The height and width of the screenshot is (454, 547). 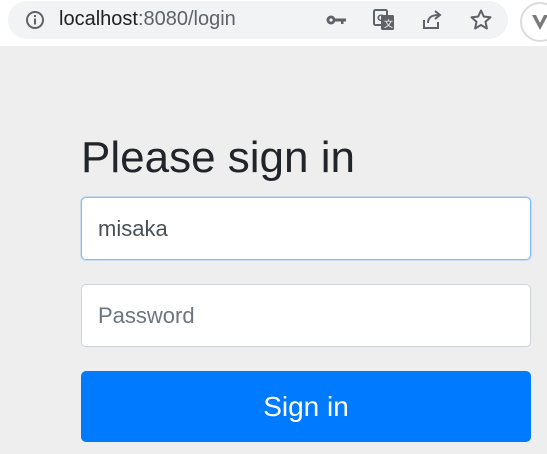 What do you see at coordinates (432, 20) in the screenshot?
I see `share-icon` at bounding box center [432, 20].